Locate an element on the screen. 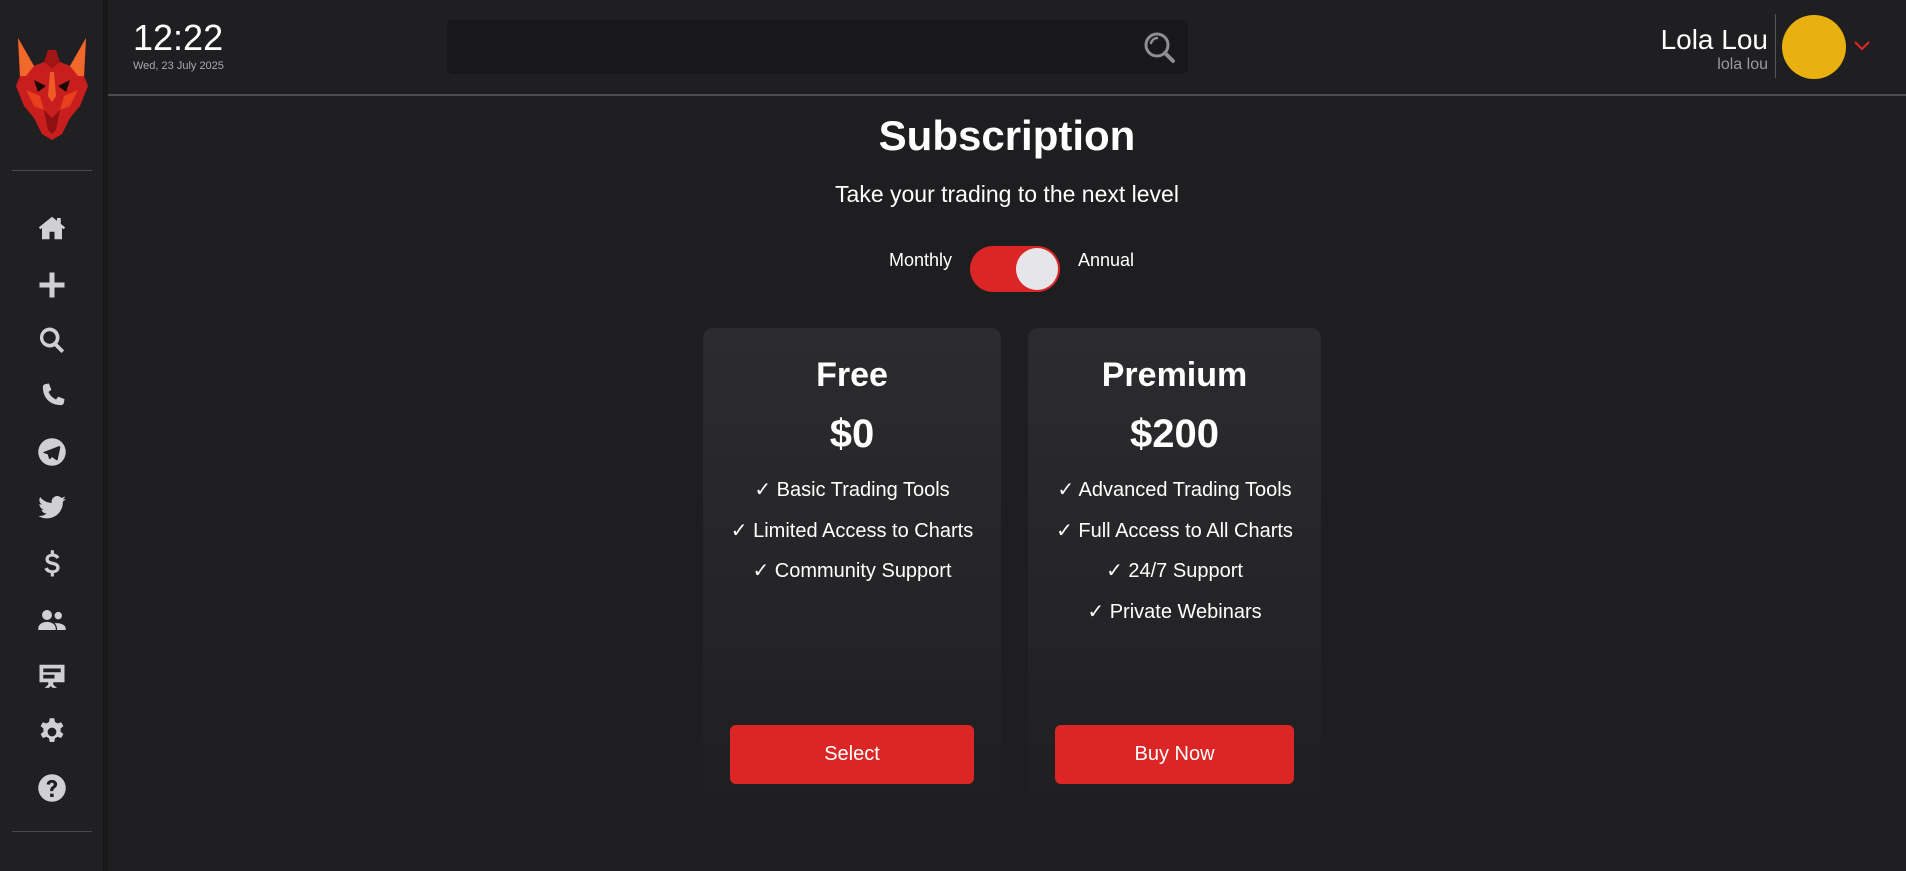 The height and width of the screenshot is (871, 1906). sidebar is located at coordinates (52, 435).